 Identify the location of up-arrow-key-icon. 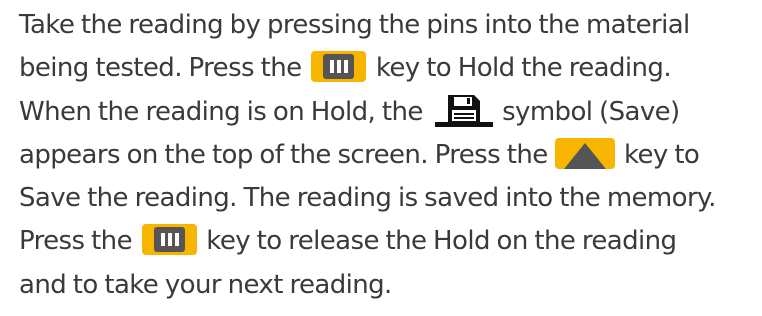
(585, 153).